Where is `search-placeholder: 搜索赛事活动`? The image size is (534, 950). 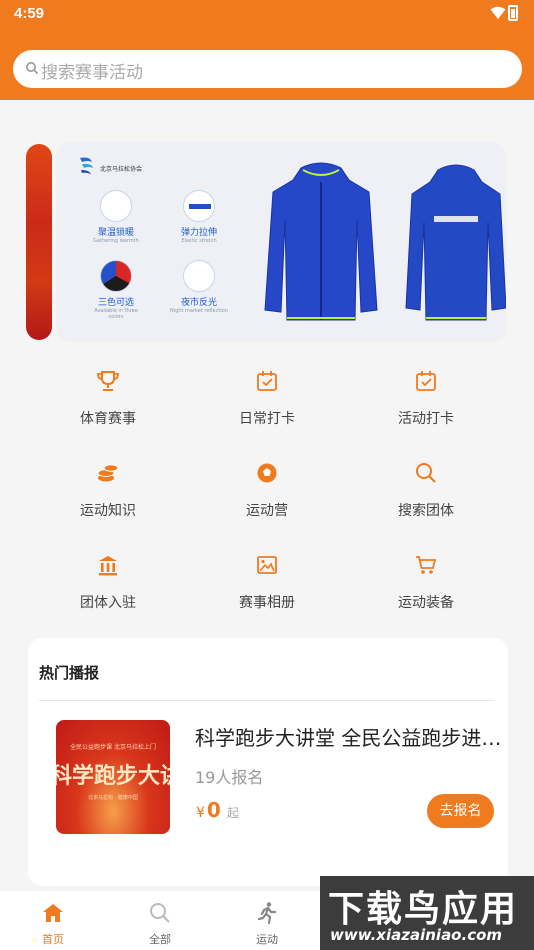 search-placeholder: 搜索赛事活动 is located at coordinates (92, 73).